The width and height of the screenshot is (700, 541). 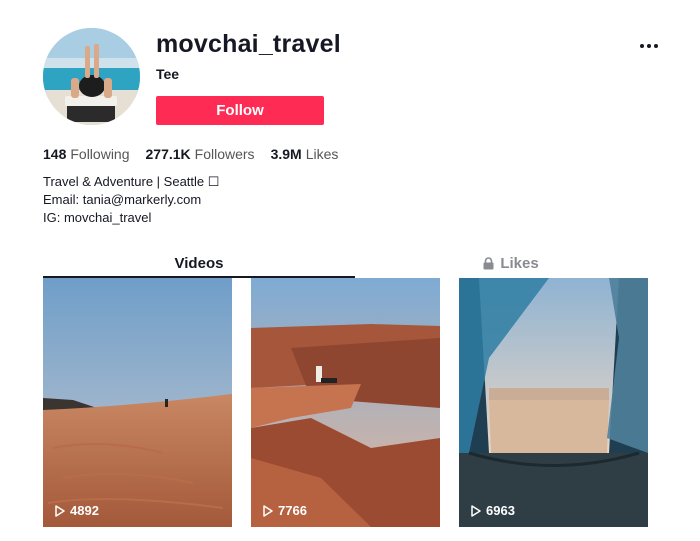 What do you see at coordinates (500, 510) in the screenshot?
I see `view-count-text: 6963` at bounding box center [500, 510].